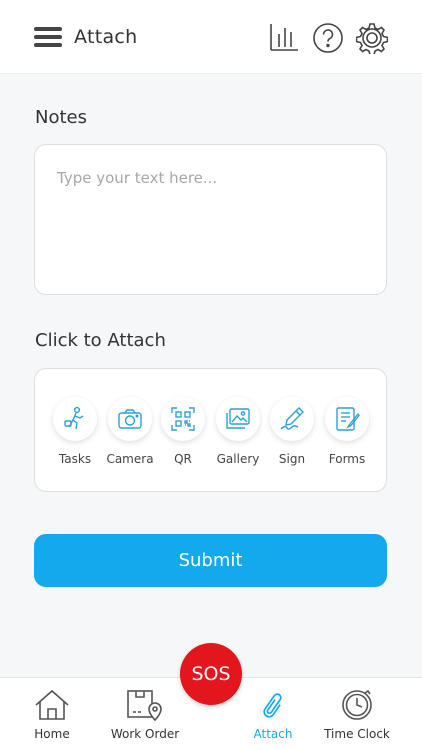  I want to click on attach-sign-label: Sign, so click(292, 459).